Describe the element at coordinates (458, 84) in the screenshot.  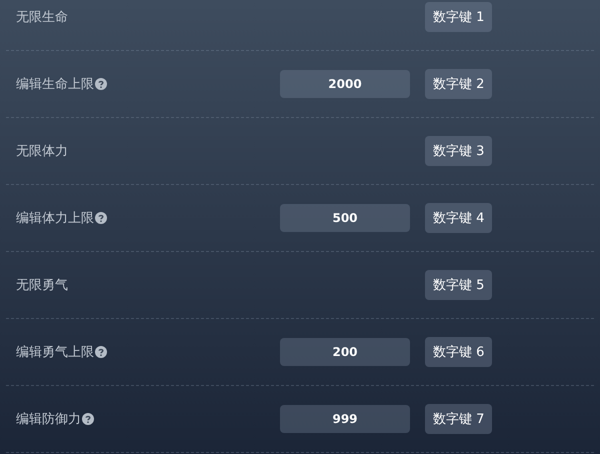
I see `hotkey-button: 数字键 2` at that location.